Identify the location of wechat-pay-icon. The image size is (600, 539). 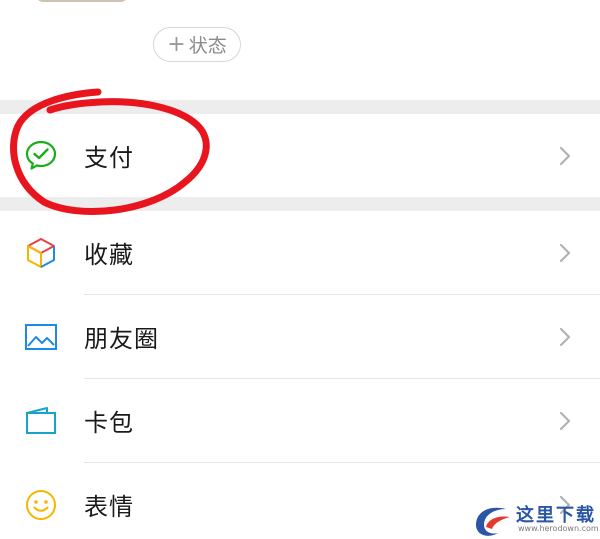
(41, 155).